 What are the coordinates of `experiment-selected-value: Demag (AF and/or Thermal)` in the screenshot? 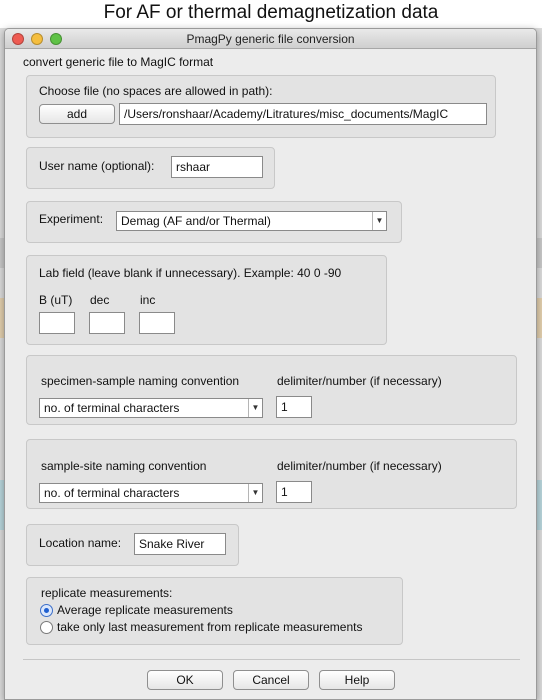 It's located at (196, 221).